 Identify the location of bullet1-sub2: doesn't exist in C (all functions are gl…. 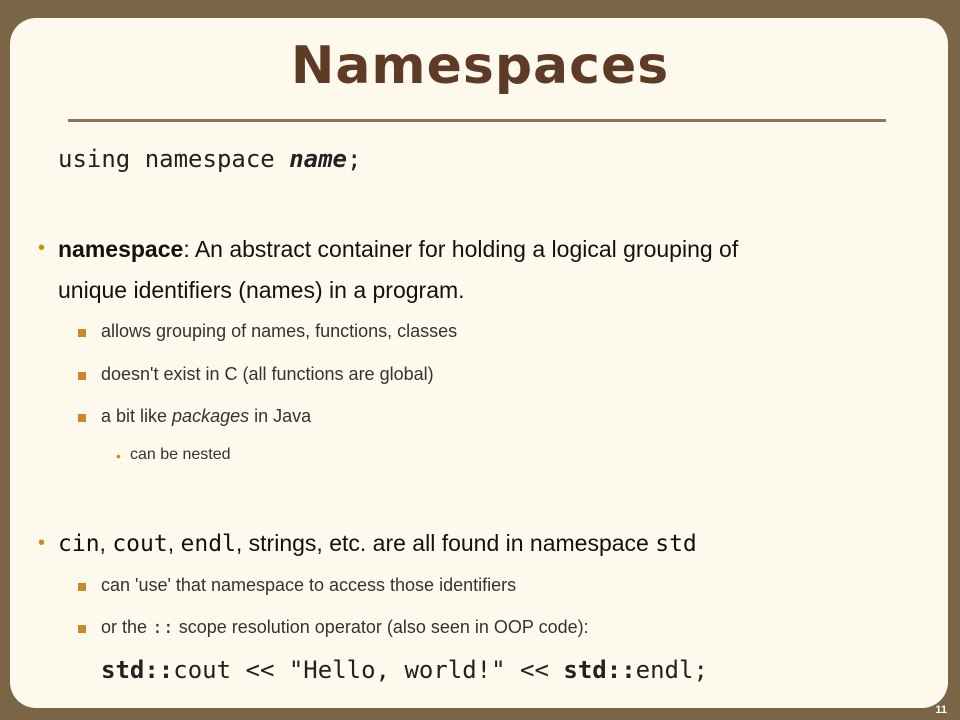
(267, 374).